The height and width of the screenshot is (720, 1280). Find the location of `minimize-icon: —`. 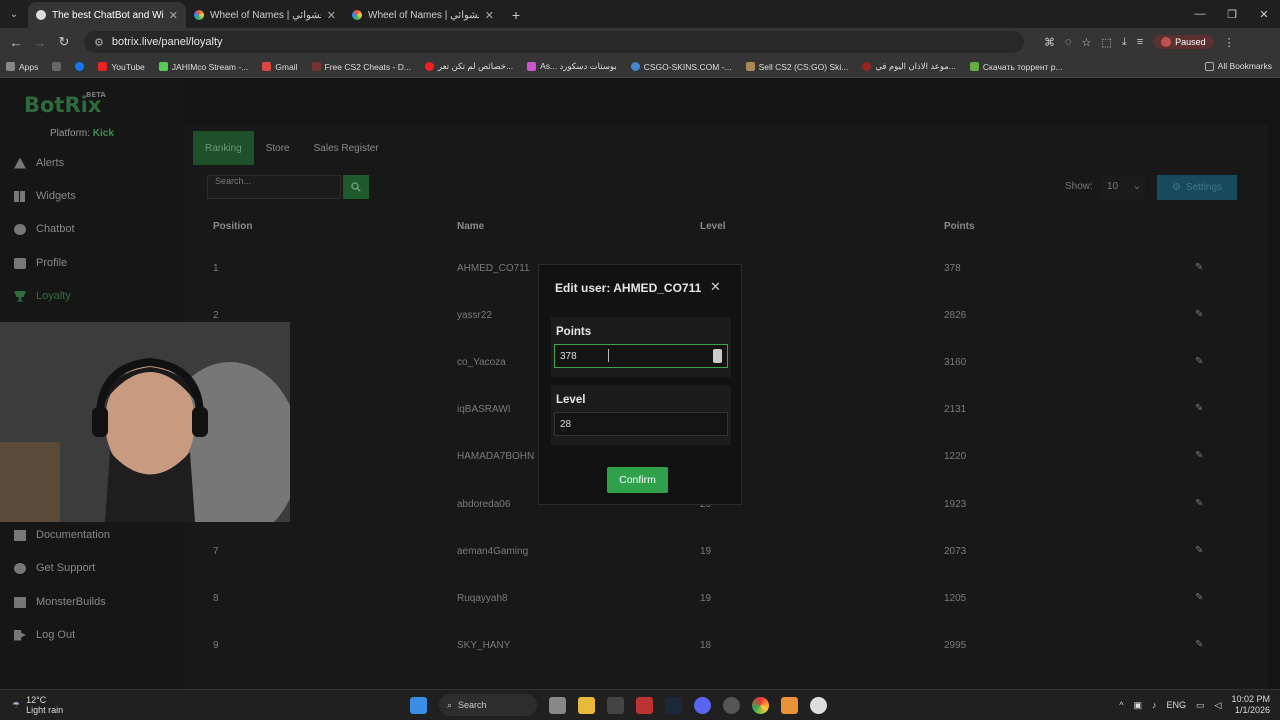

minimize-icon: — is located at coordinates (1200, 14).